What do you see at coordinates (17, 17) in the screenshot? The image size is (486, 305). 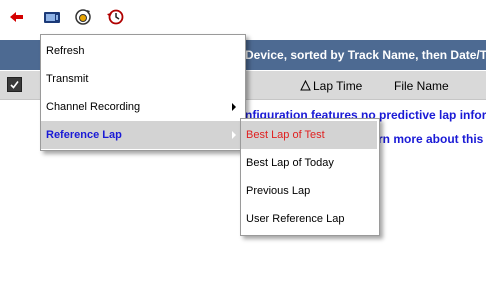 I see `back-arrow-icon` at bounding box center [17, 17].